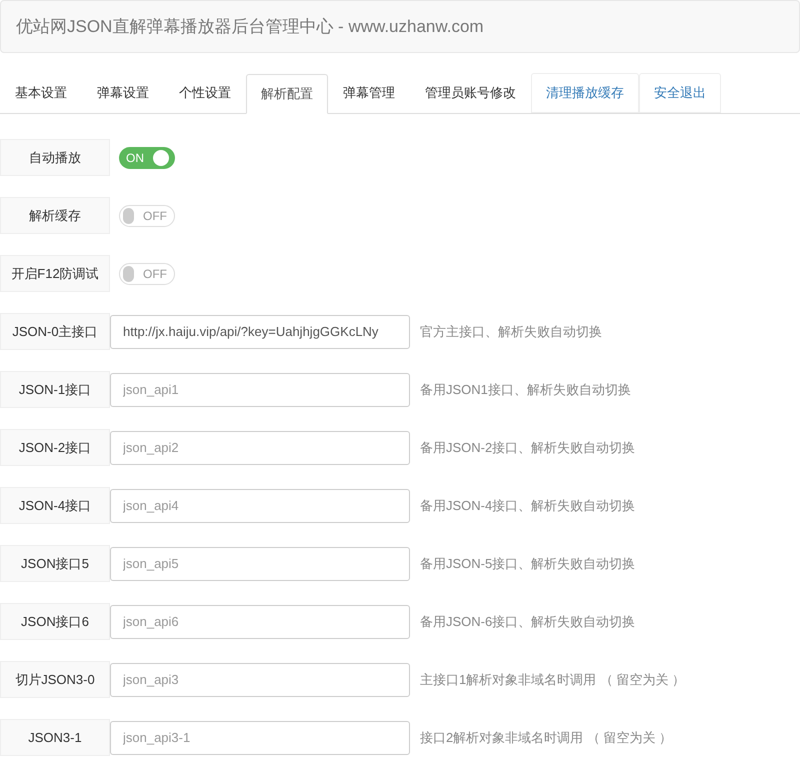  I want to click on field-label: JSON-1接口, so click(55, 389).